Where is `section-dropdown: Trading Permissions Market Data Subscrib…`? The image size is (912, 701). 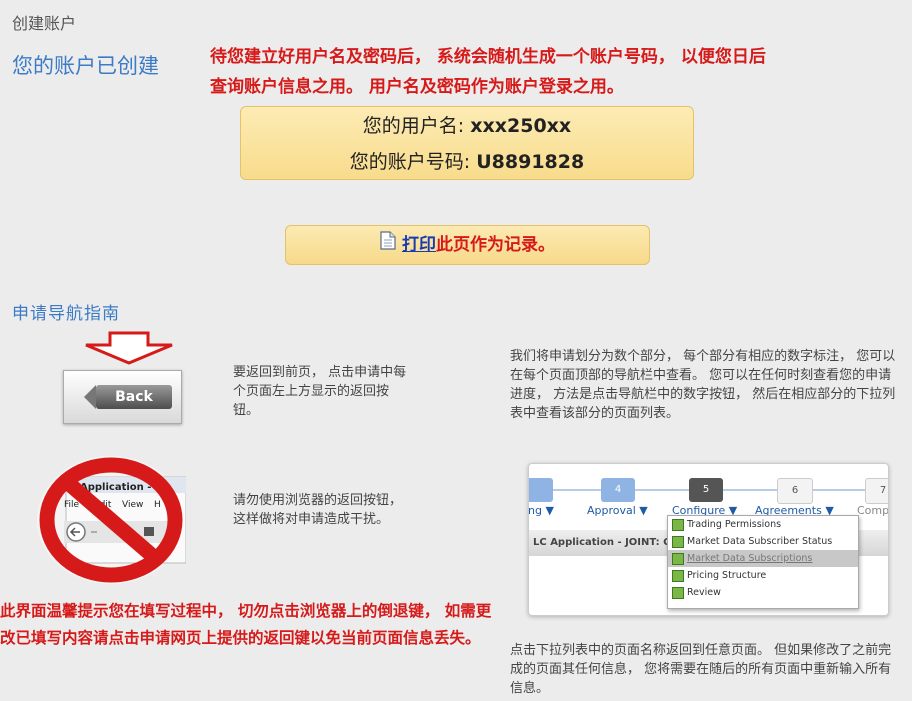 section-dropdown: Trading Permissions Market Data Subscrib… is located at coordinates (763, 562).